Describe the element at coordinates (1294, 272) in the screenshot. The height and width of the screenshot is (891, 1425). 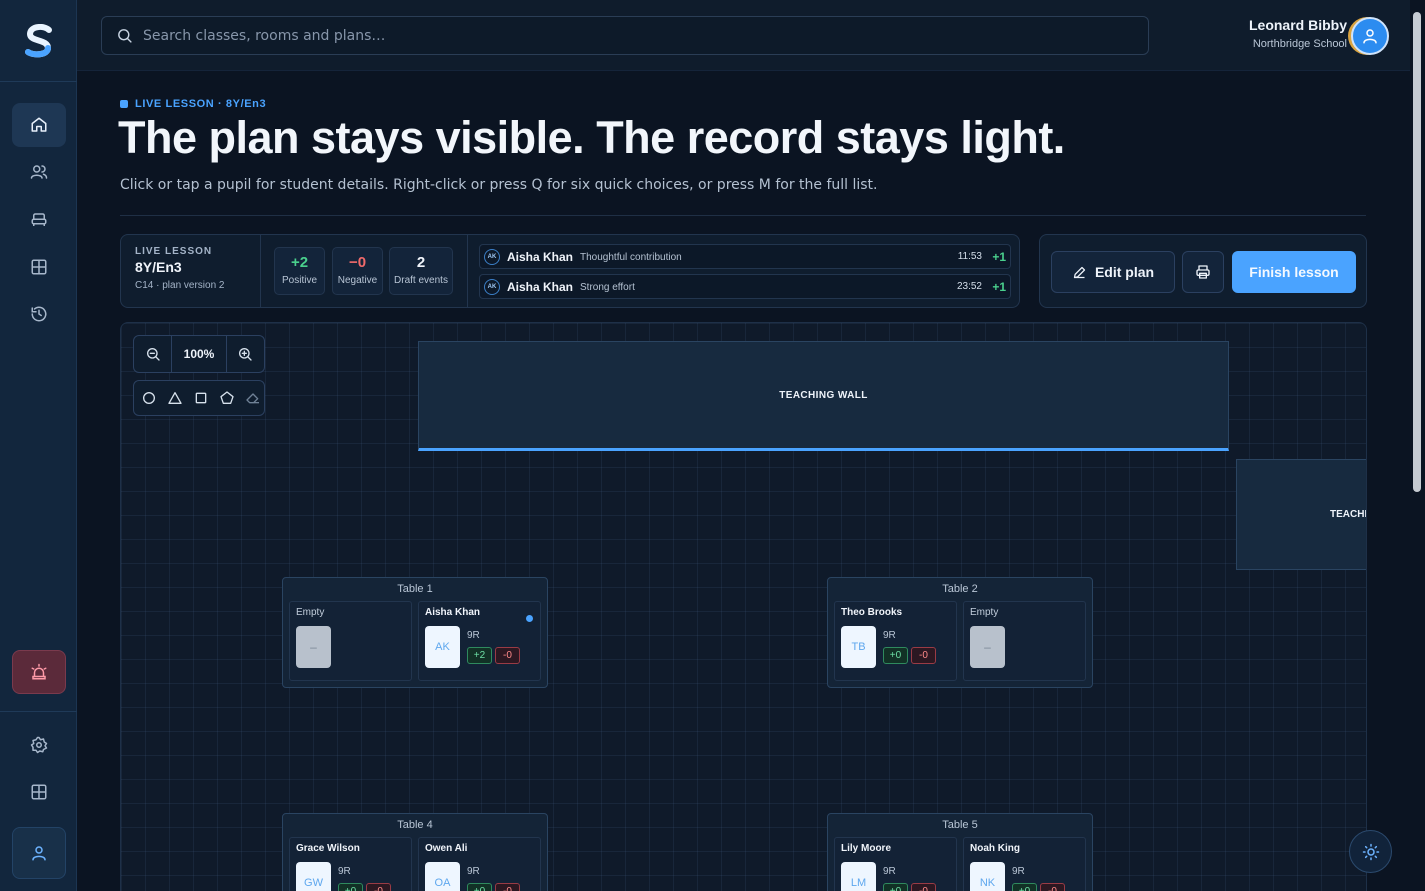
I see `finish-lesson-button: Finish lesson` at that location.